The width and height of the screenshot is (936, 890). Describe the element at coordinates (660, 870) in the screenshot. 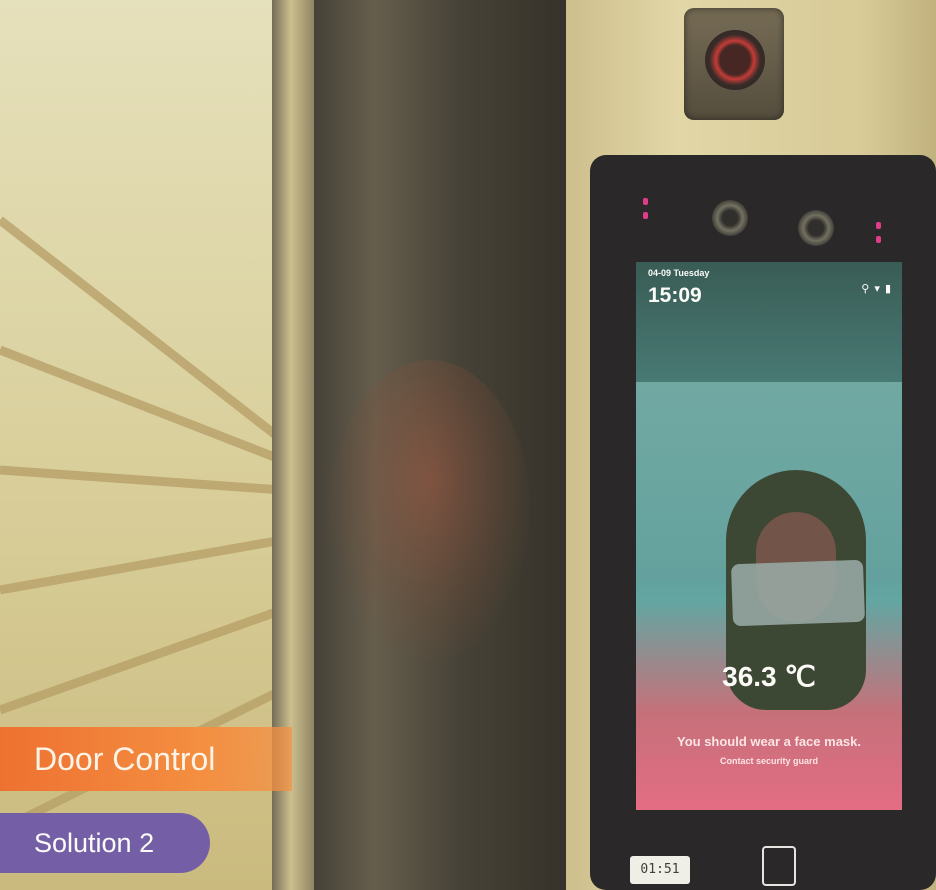

I see `device-clock: 01:51` at that location.